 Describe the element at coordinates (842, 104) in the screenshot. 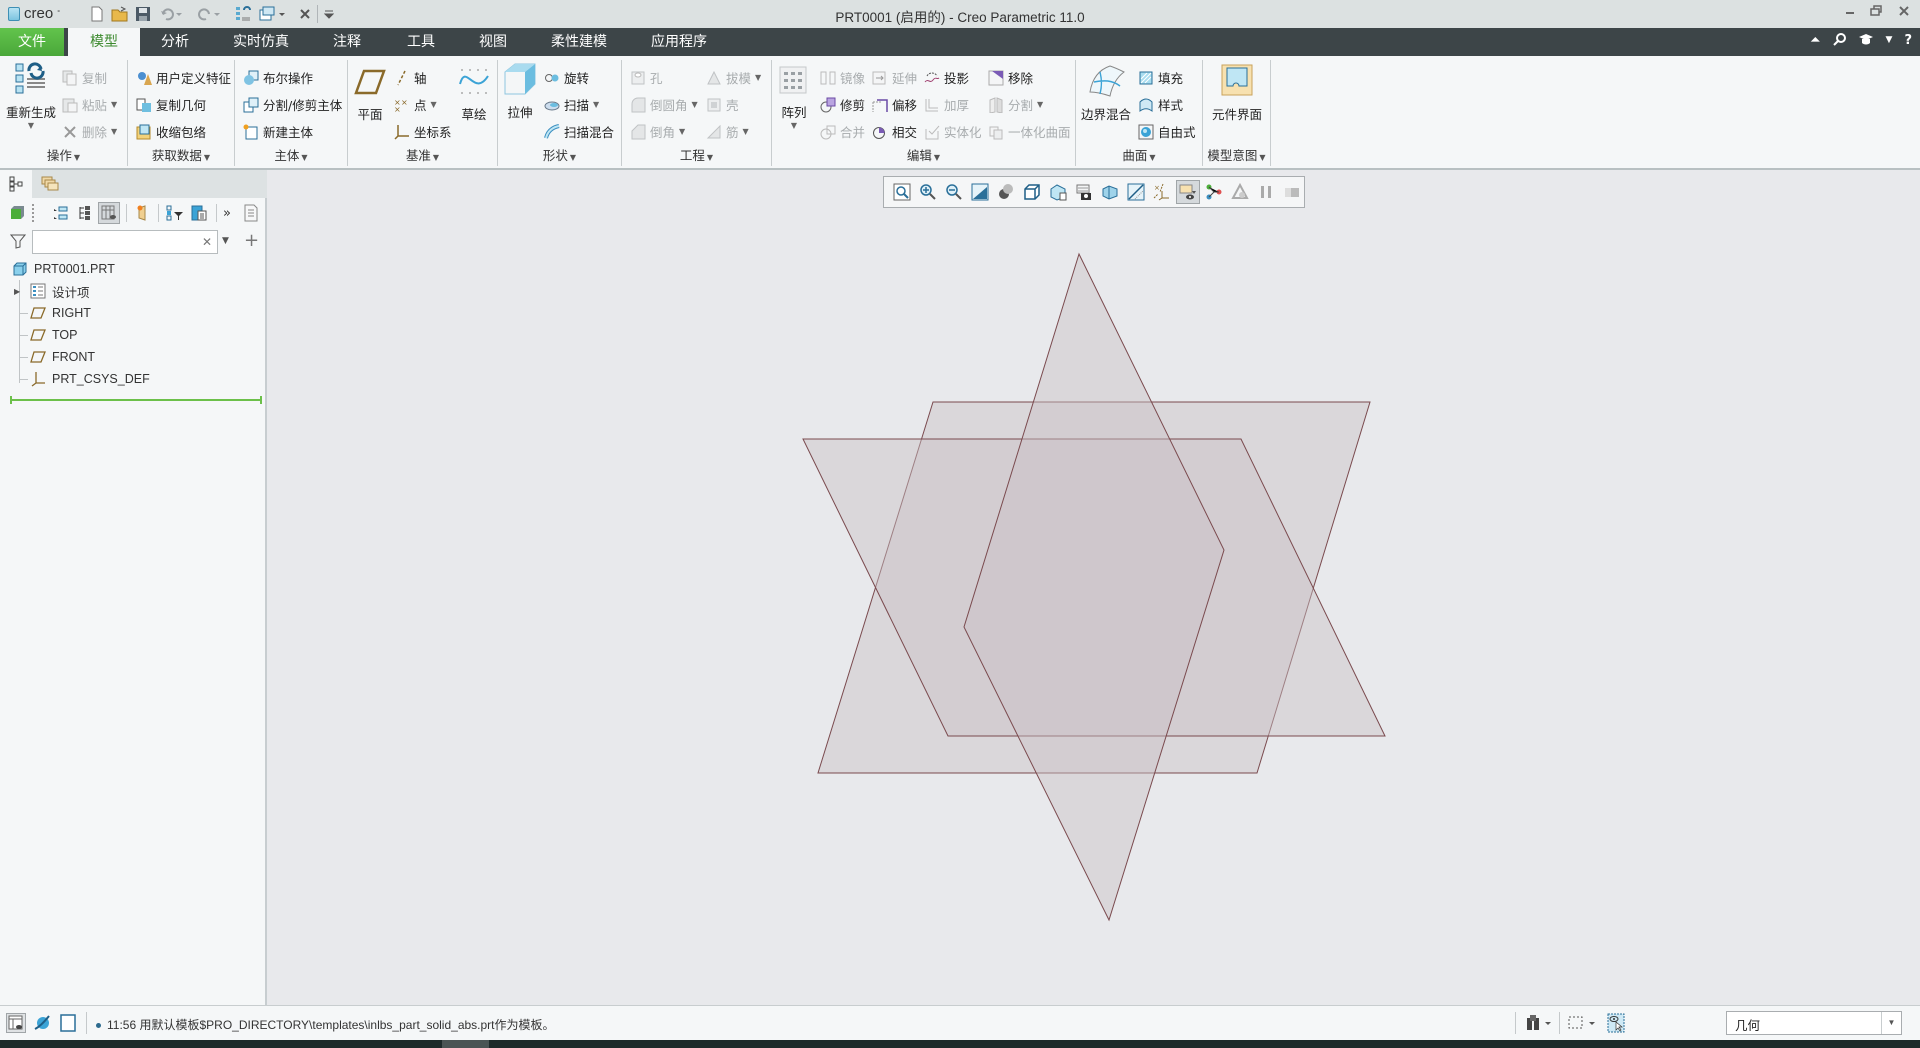

I see `trim-button: 修剪` at that location.